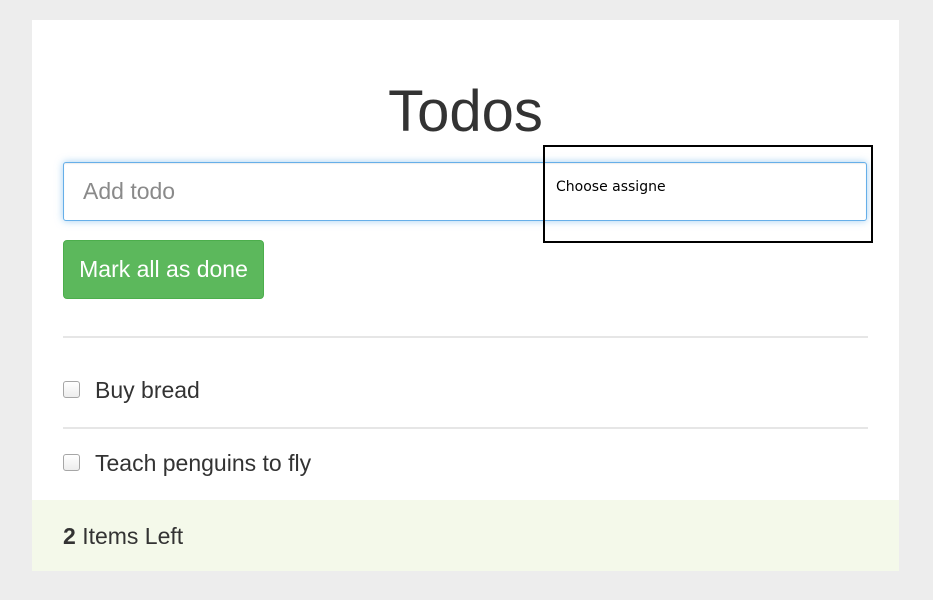 This screenshot has height=600, width=933. I want to click on choose-assignee-dropdown: Choose assigne, so click(708, 194).